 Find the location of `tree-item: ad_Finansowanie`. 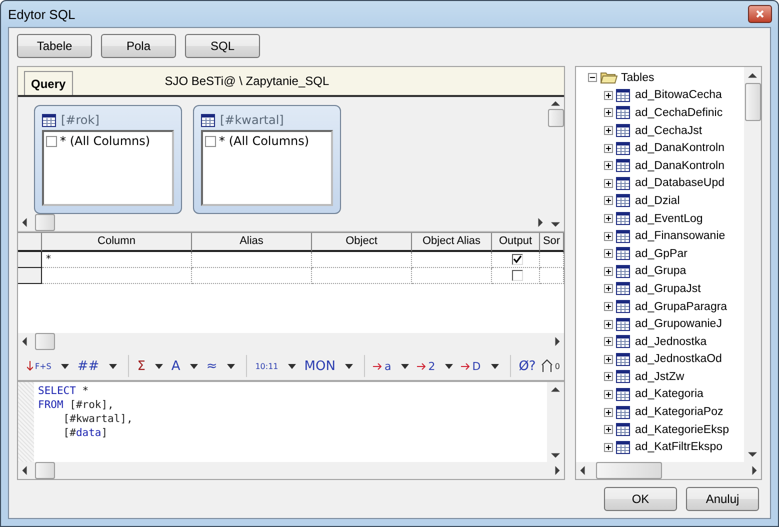

tree-item: ad_Finansowanie is located at coordinates (680, 236).